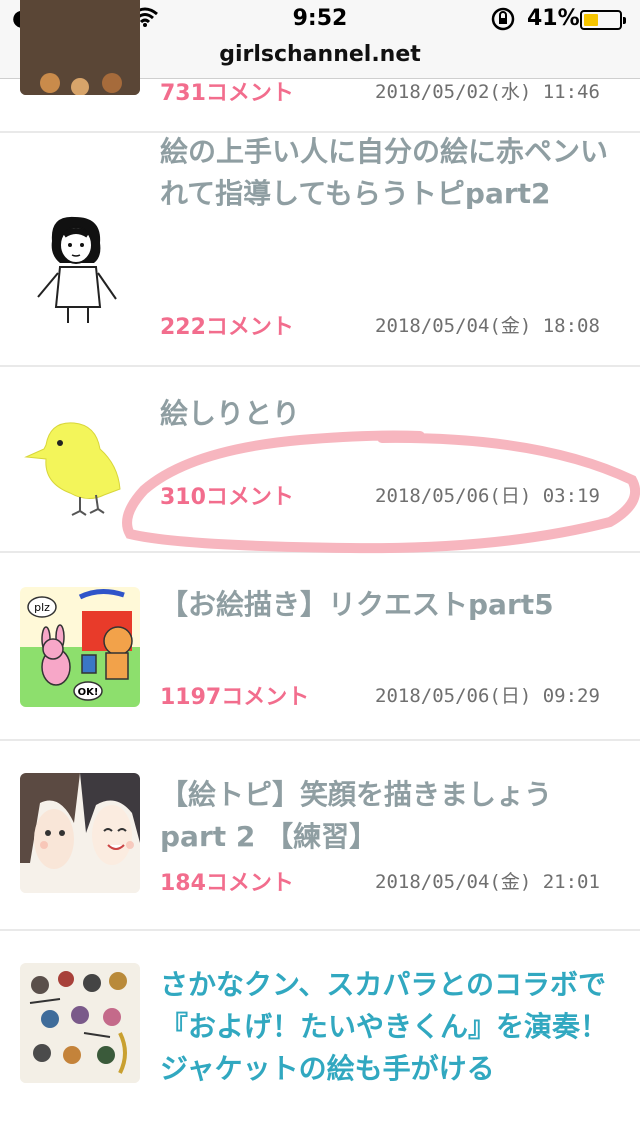 Image resolution: width=640 pixels, height=1141 pixels. I want to click on thumb-speech-ok: OK!, so click(88, 692).